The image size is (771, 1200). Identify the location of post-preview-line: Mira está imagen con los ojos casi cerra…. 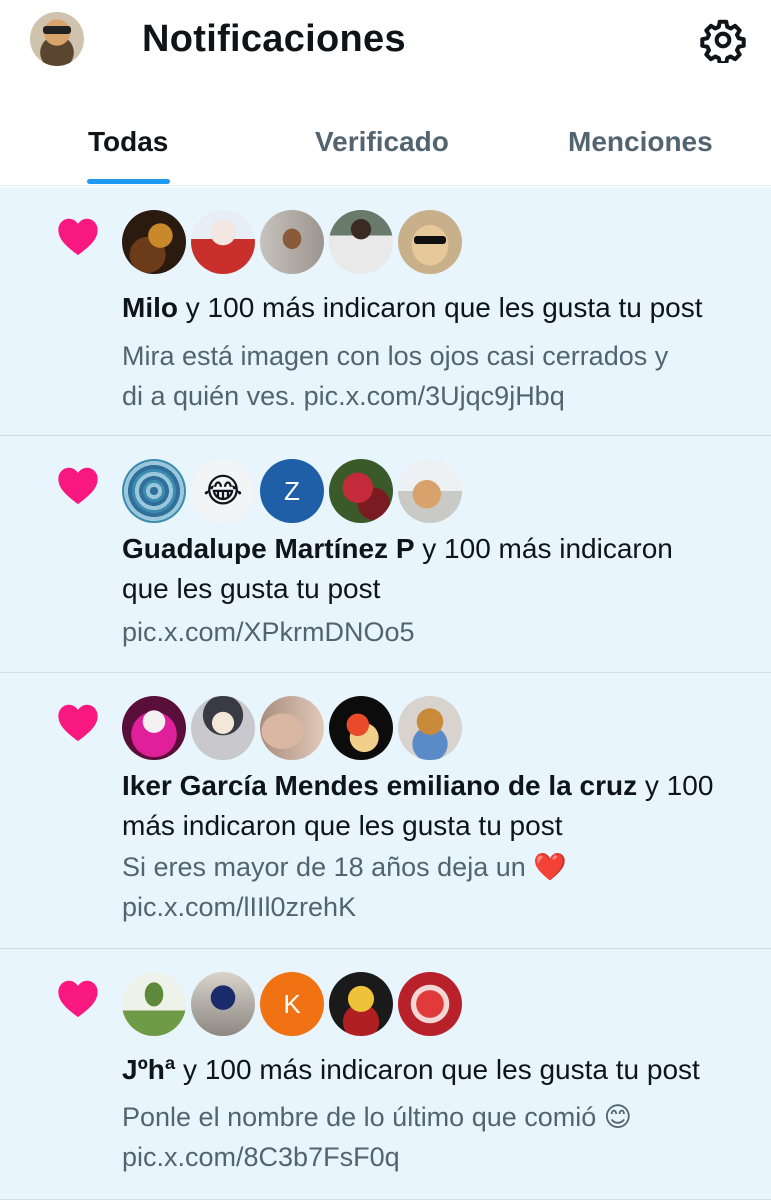
(395, 356).